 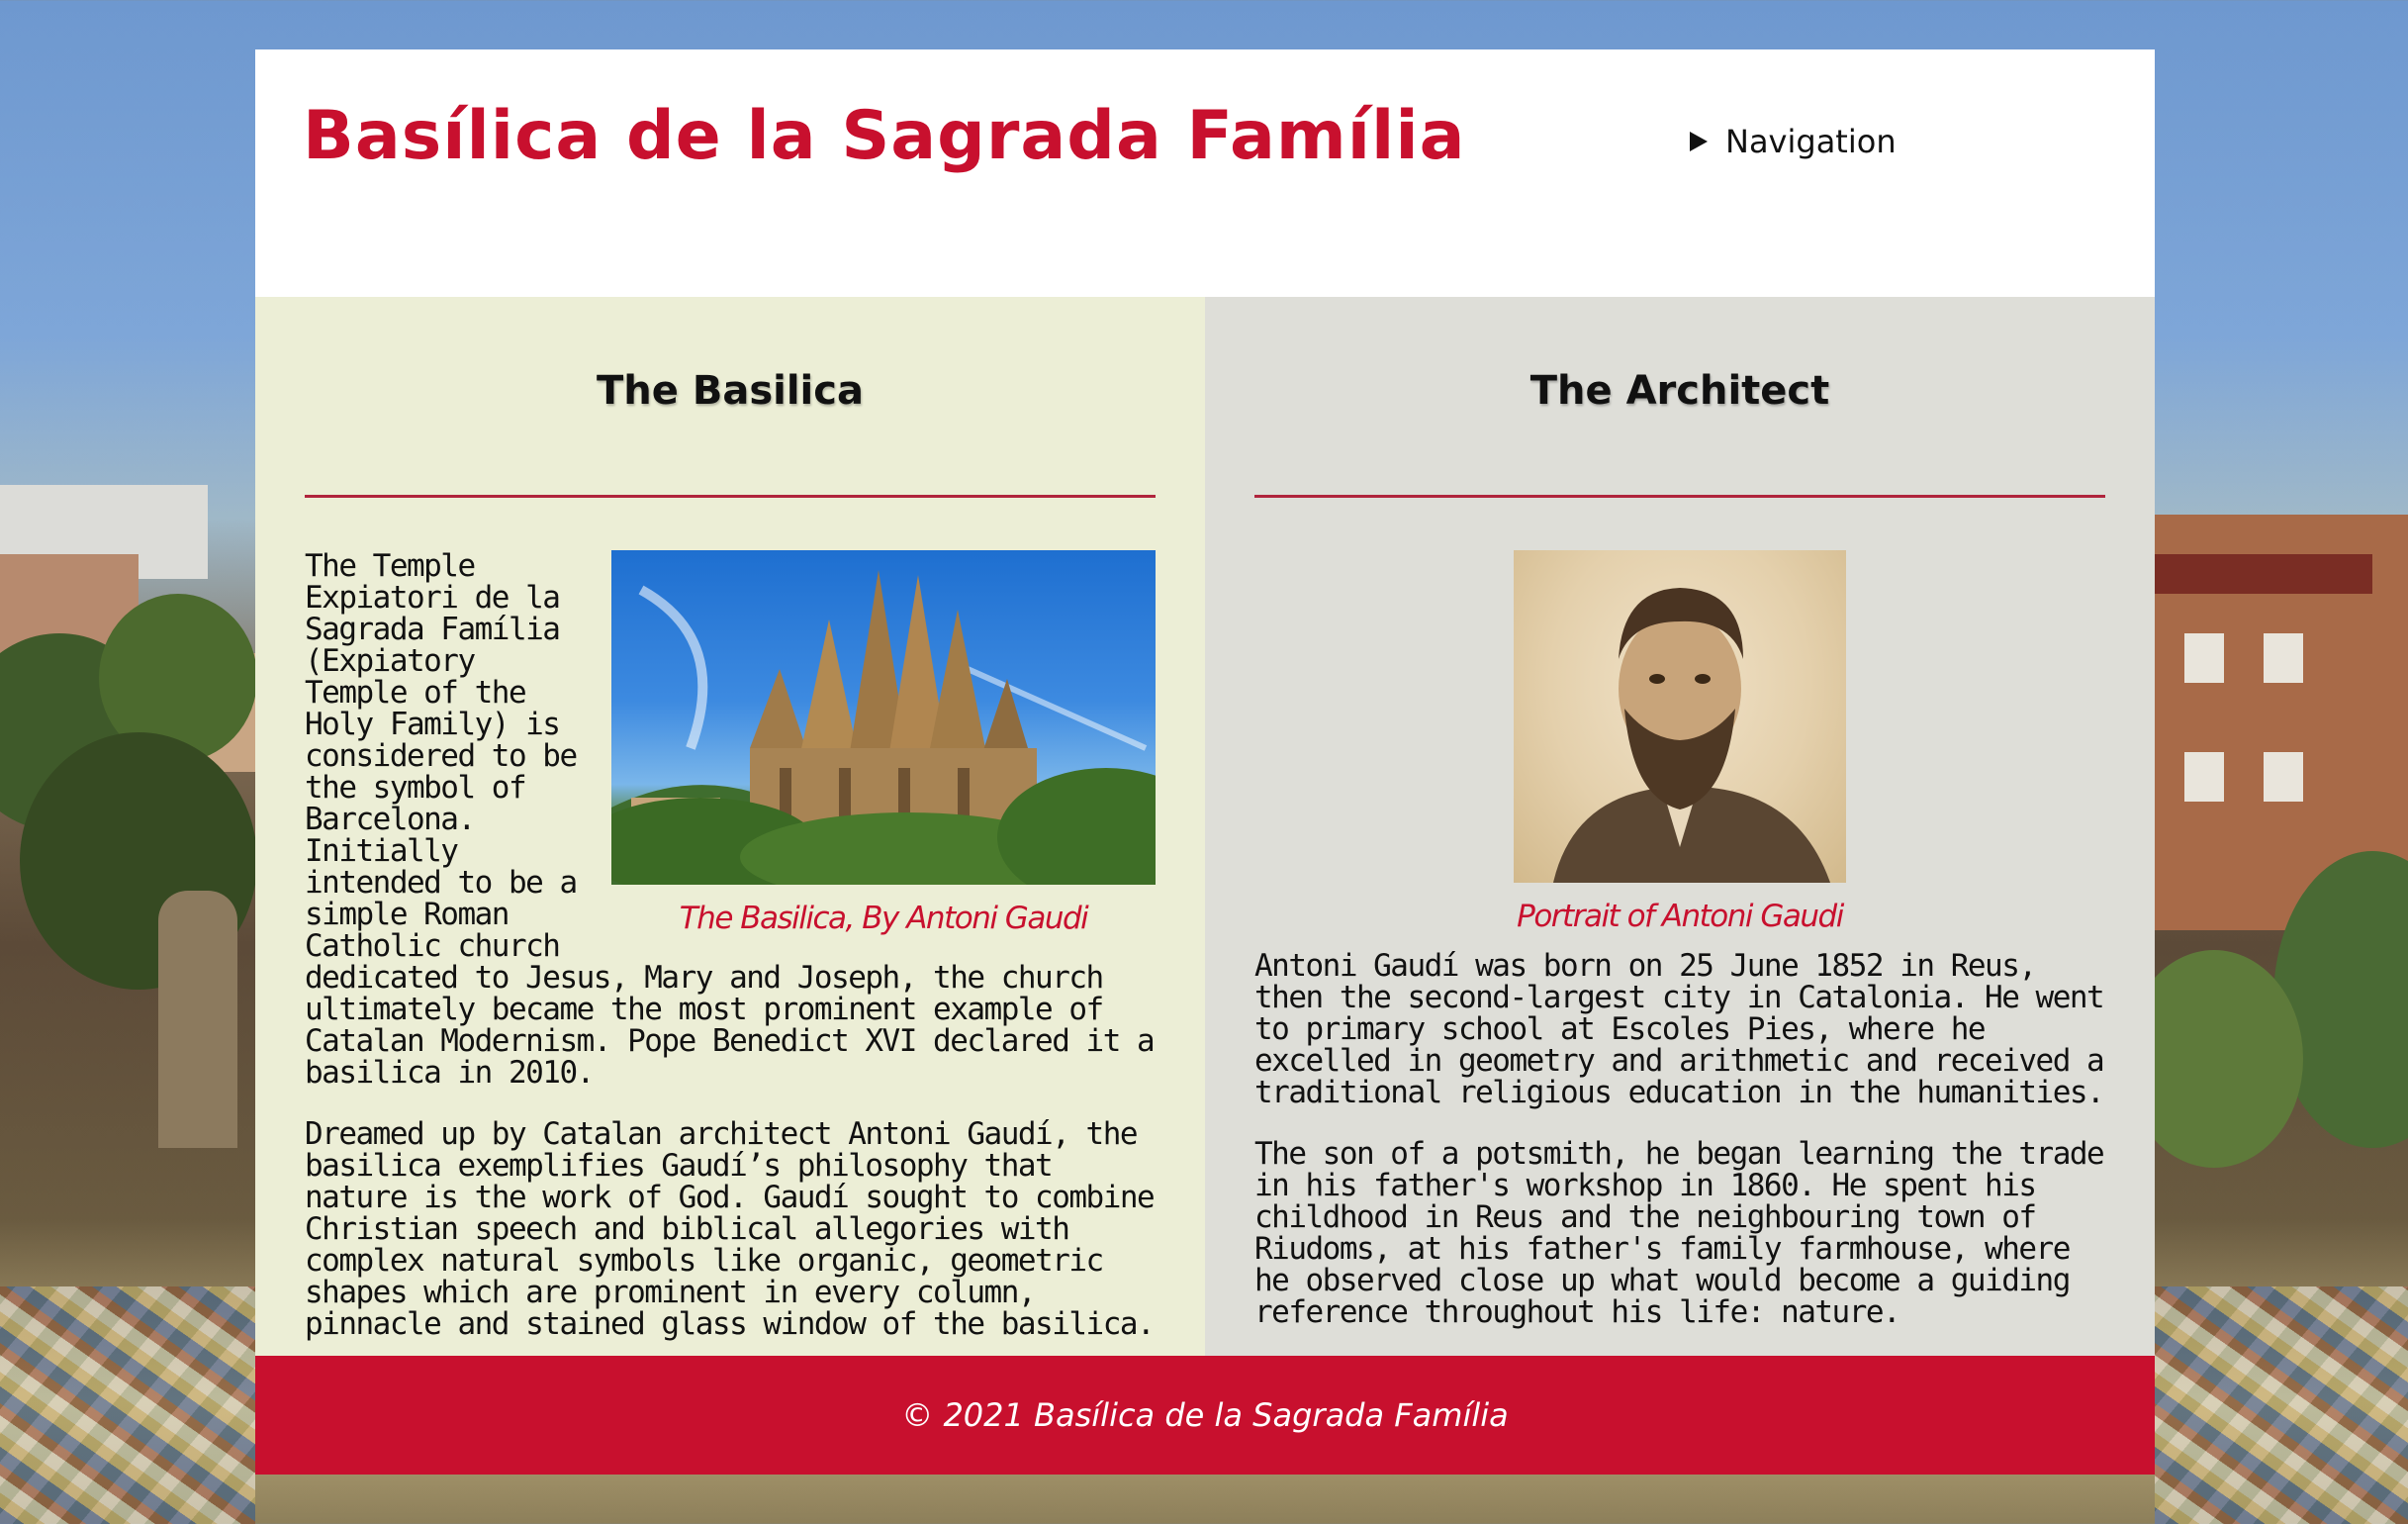 What do you see at coordinates (730, 391) in the screenshot?
I see `basilica-heading: The Basilica` at bounding box center [730, 391].